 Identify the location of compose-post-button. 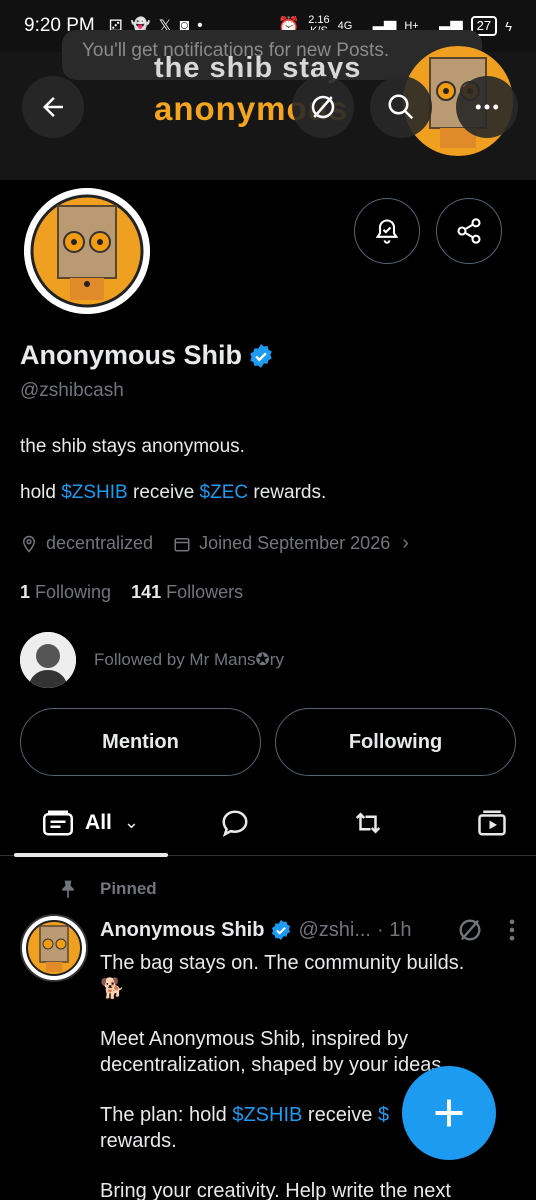
(449, 1113).